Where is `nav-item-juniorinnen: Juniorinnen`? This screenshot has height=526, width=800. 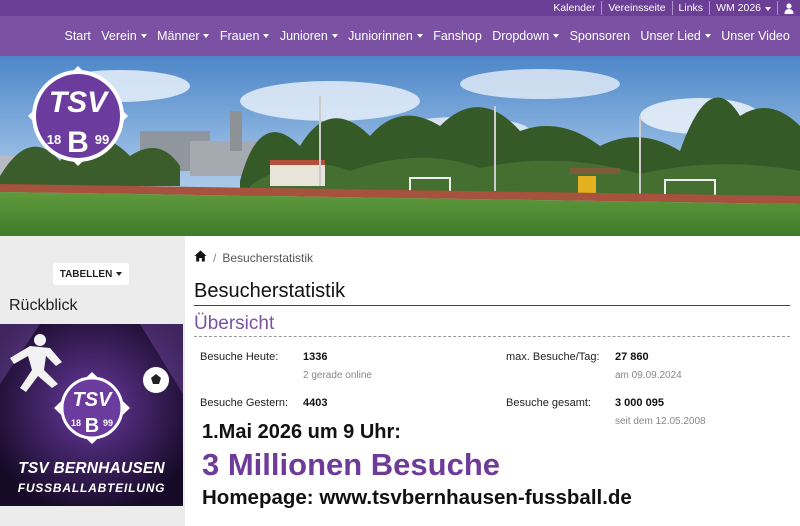 nav-item-juniorinnen: Juniorinnen is located at coordinates (385, 36).